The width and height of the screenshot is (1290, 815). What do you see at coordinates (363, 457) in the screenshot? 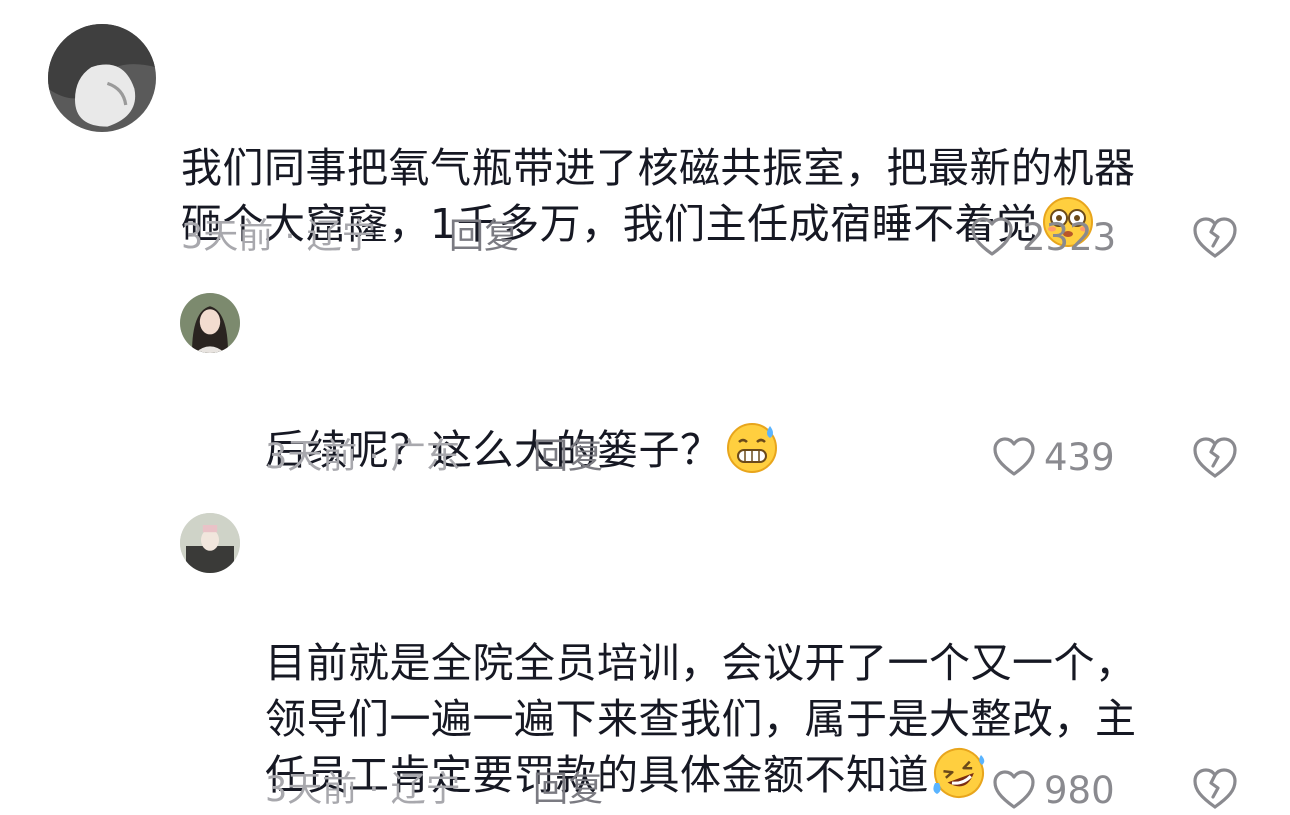
I see `comment-time-location: 3天前 · 广东` at bounding box center [363, 457].